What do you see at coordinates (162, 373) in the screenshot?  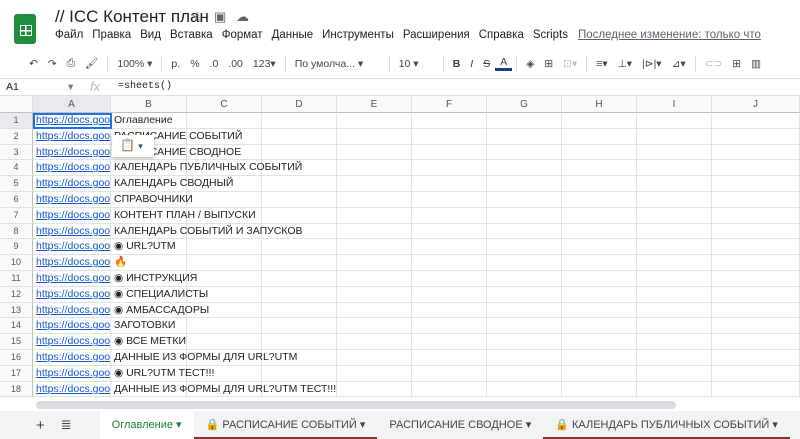 I see `cell-b: ◉ URL?UTM ТЕСТ!!!` at bounding box center [162, 373].